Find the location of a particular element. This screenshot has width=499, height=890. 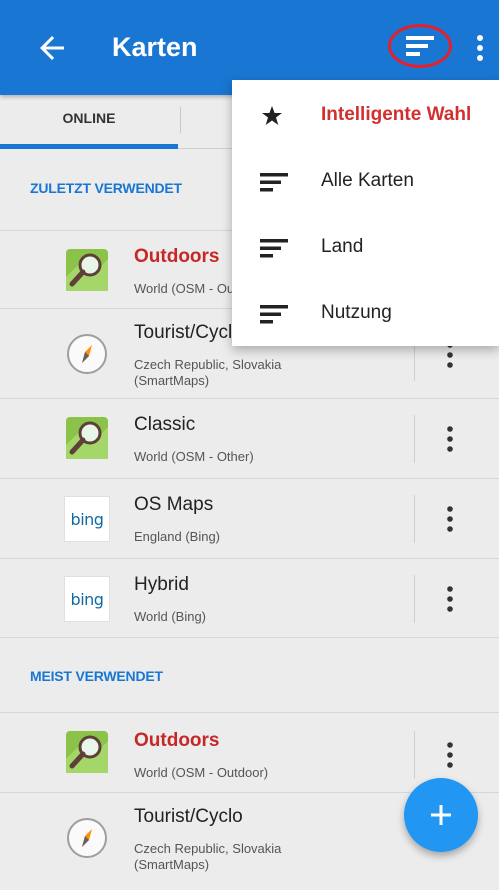

sort-option-label: Land is located at coordinates (342, 246).